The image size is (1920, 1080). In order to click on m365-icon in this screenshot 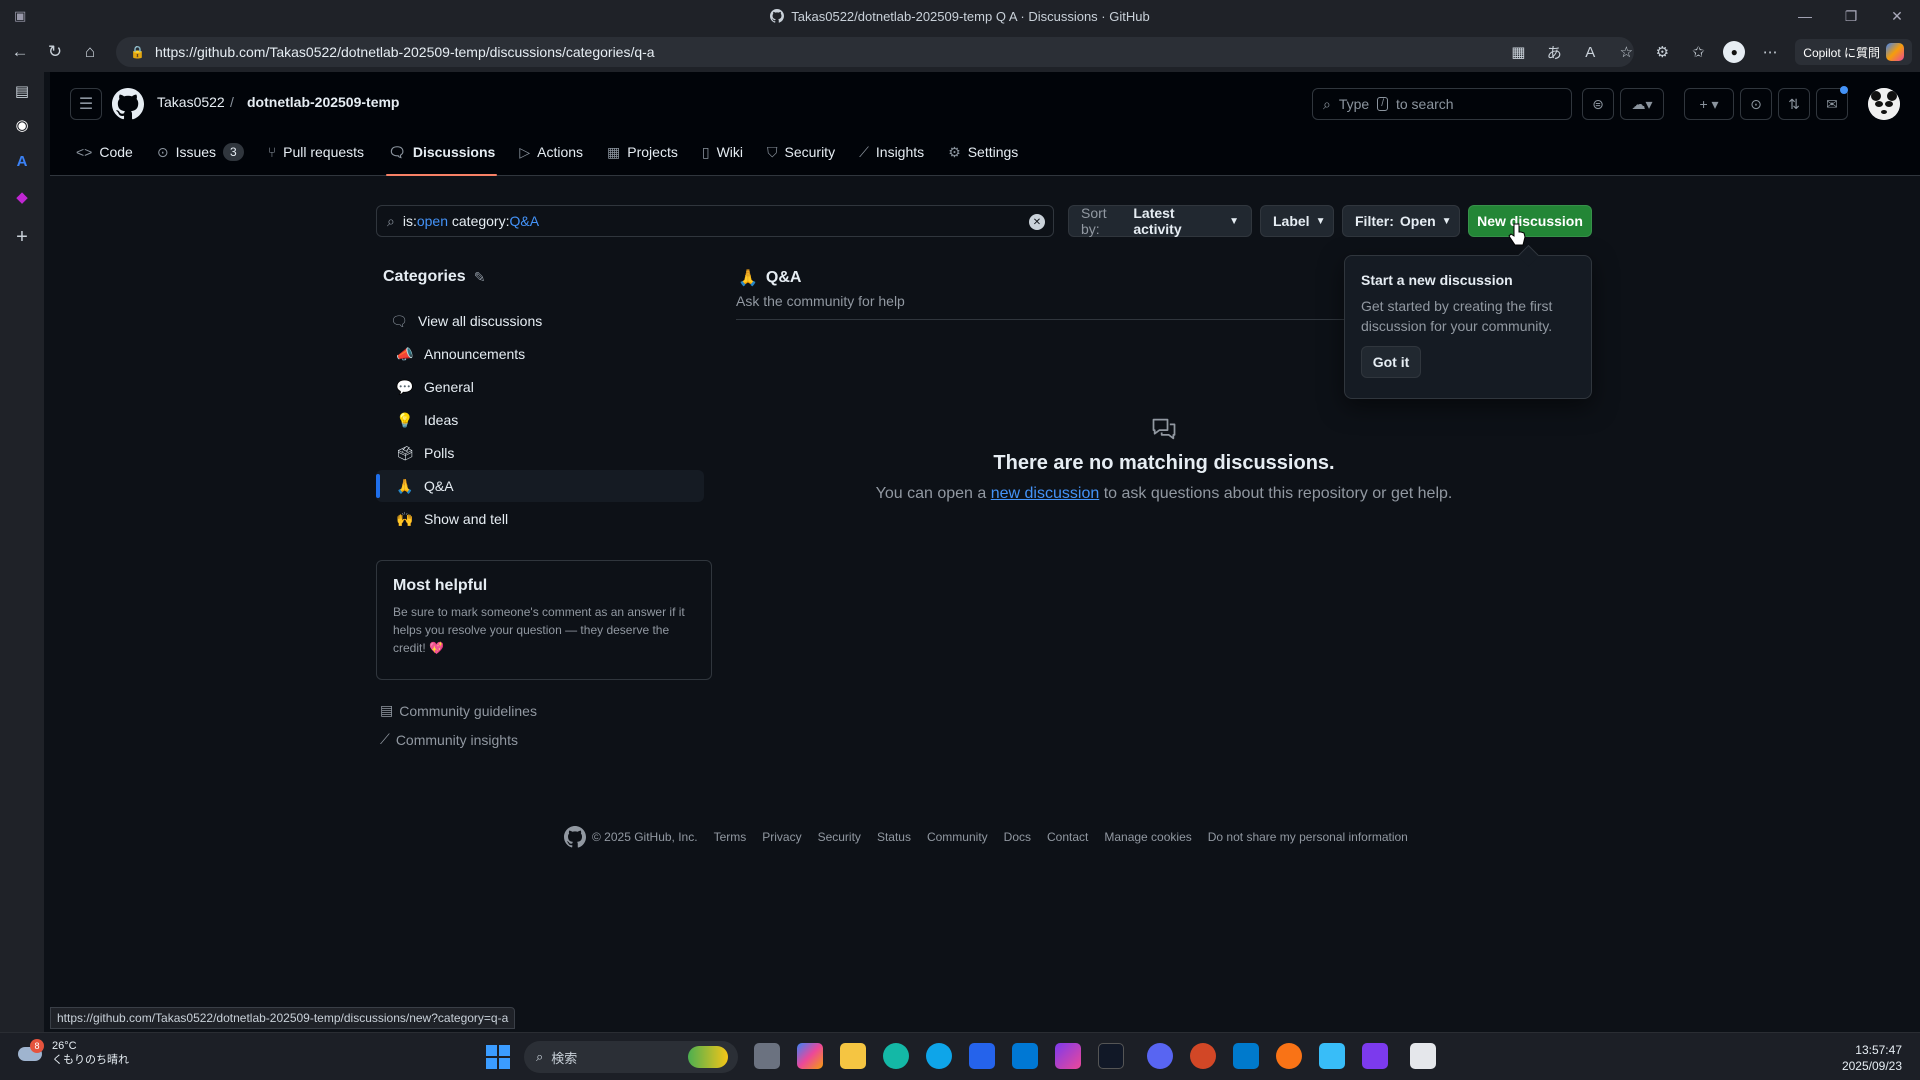, I will do `click(1068, 1056)`.